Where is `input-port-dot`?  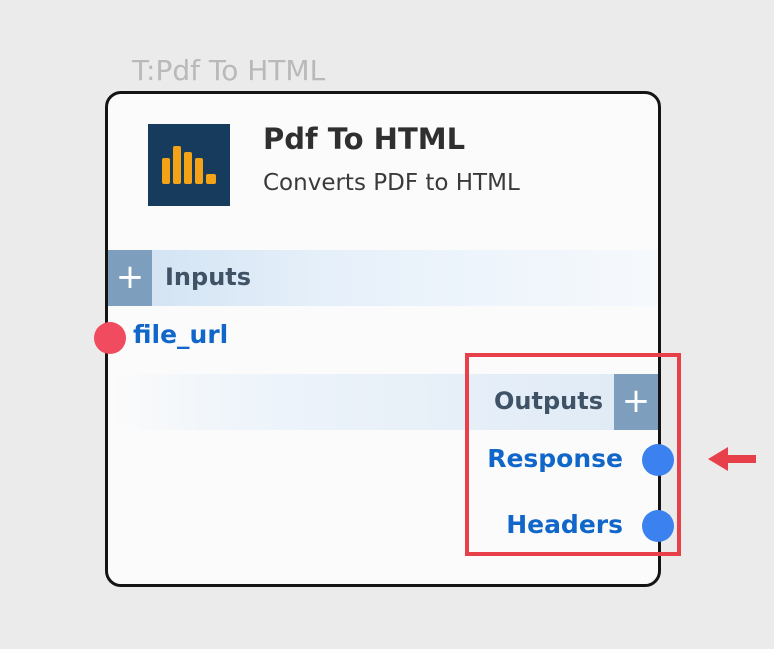
input-port-dot is located at coordinates (110, 338).